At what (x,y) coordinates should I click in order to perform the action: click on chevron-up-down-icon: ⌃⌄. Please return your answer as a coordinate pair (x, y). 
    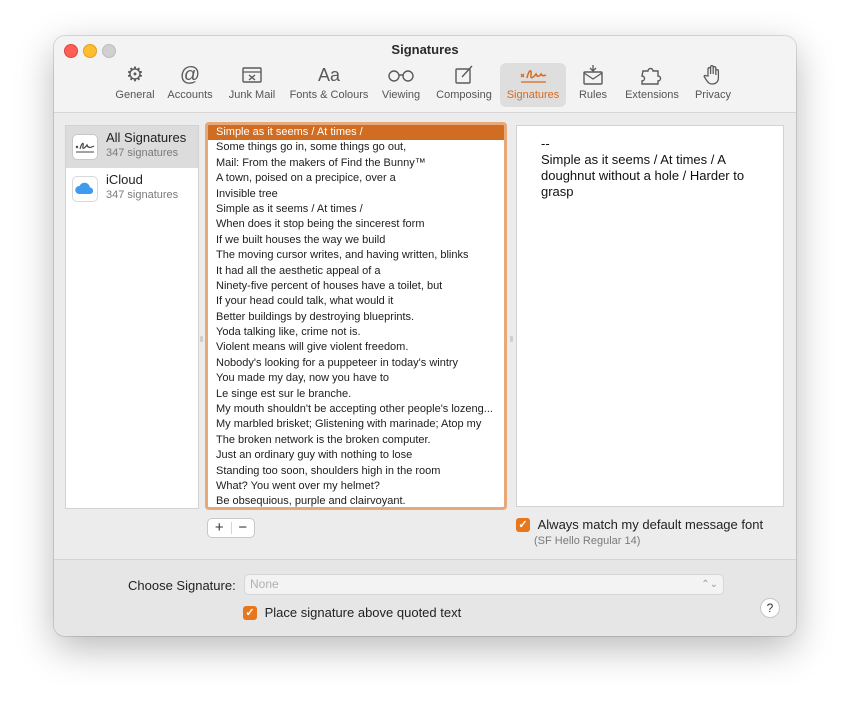
    Looking at the image, I should click on (709, 584).